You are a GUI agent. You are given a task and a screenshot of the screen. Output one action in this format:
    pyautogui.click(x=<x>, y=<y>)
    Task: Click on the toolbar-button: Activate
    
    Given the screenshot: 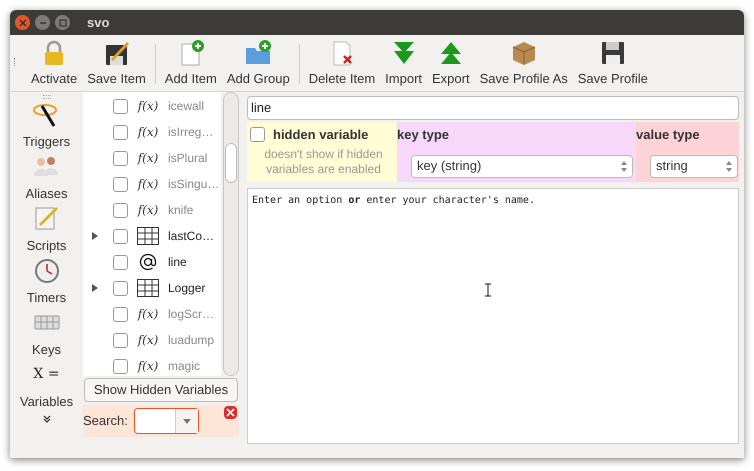 What is the action you would take?
    pyautogui.click(x=54, y=63)
    